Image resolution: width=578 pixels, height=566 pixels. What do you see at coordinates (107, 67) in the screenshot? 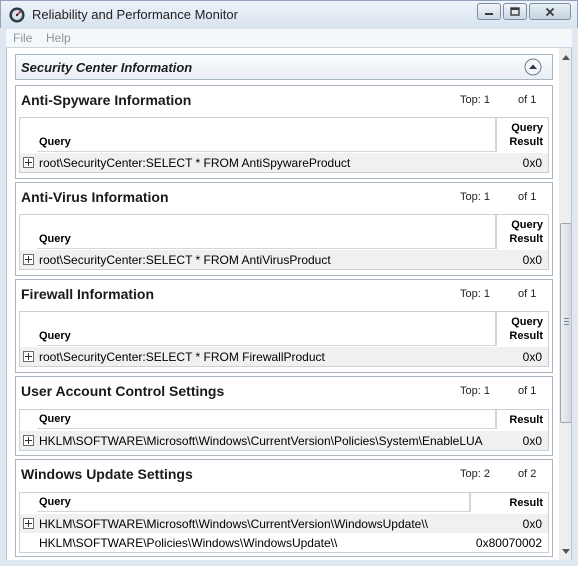
I see `section-title: Security Center Information` at bounding box center [107, 67].